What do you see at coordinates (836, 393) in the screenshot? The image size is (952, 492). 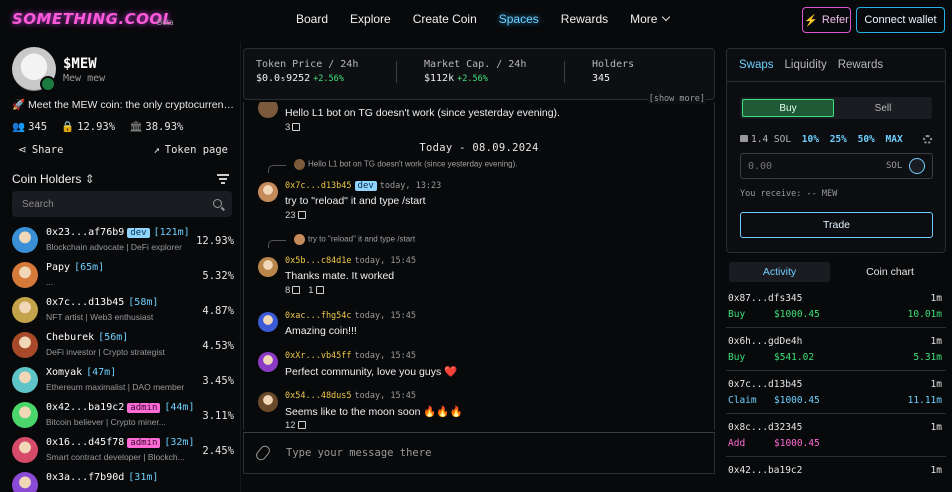 I see `activity-row: 0x7c...d13b45 1m Claim $1000.45 11.11m` at bounding box center [836, 393].